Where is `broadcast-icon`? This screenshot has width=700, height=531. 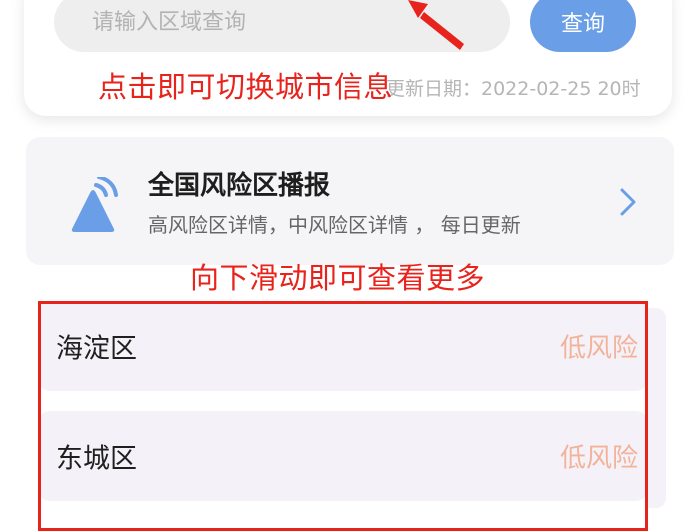 broadcast-icon is located at coordinates (94, 204).